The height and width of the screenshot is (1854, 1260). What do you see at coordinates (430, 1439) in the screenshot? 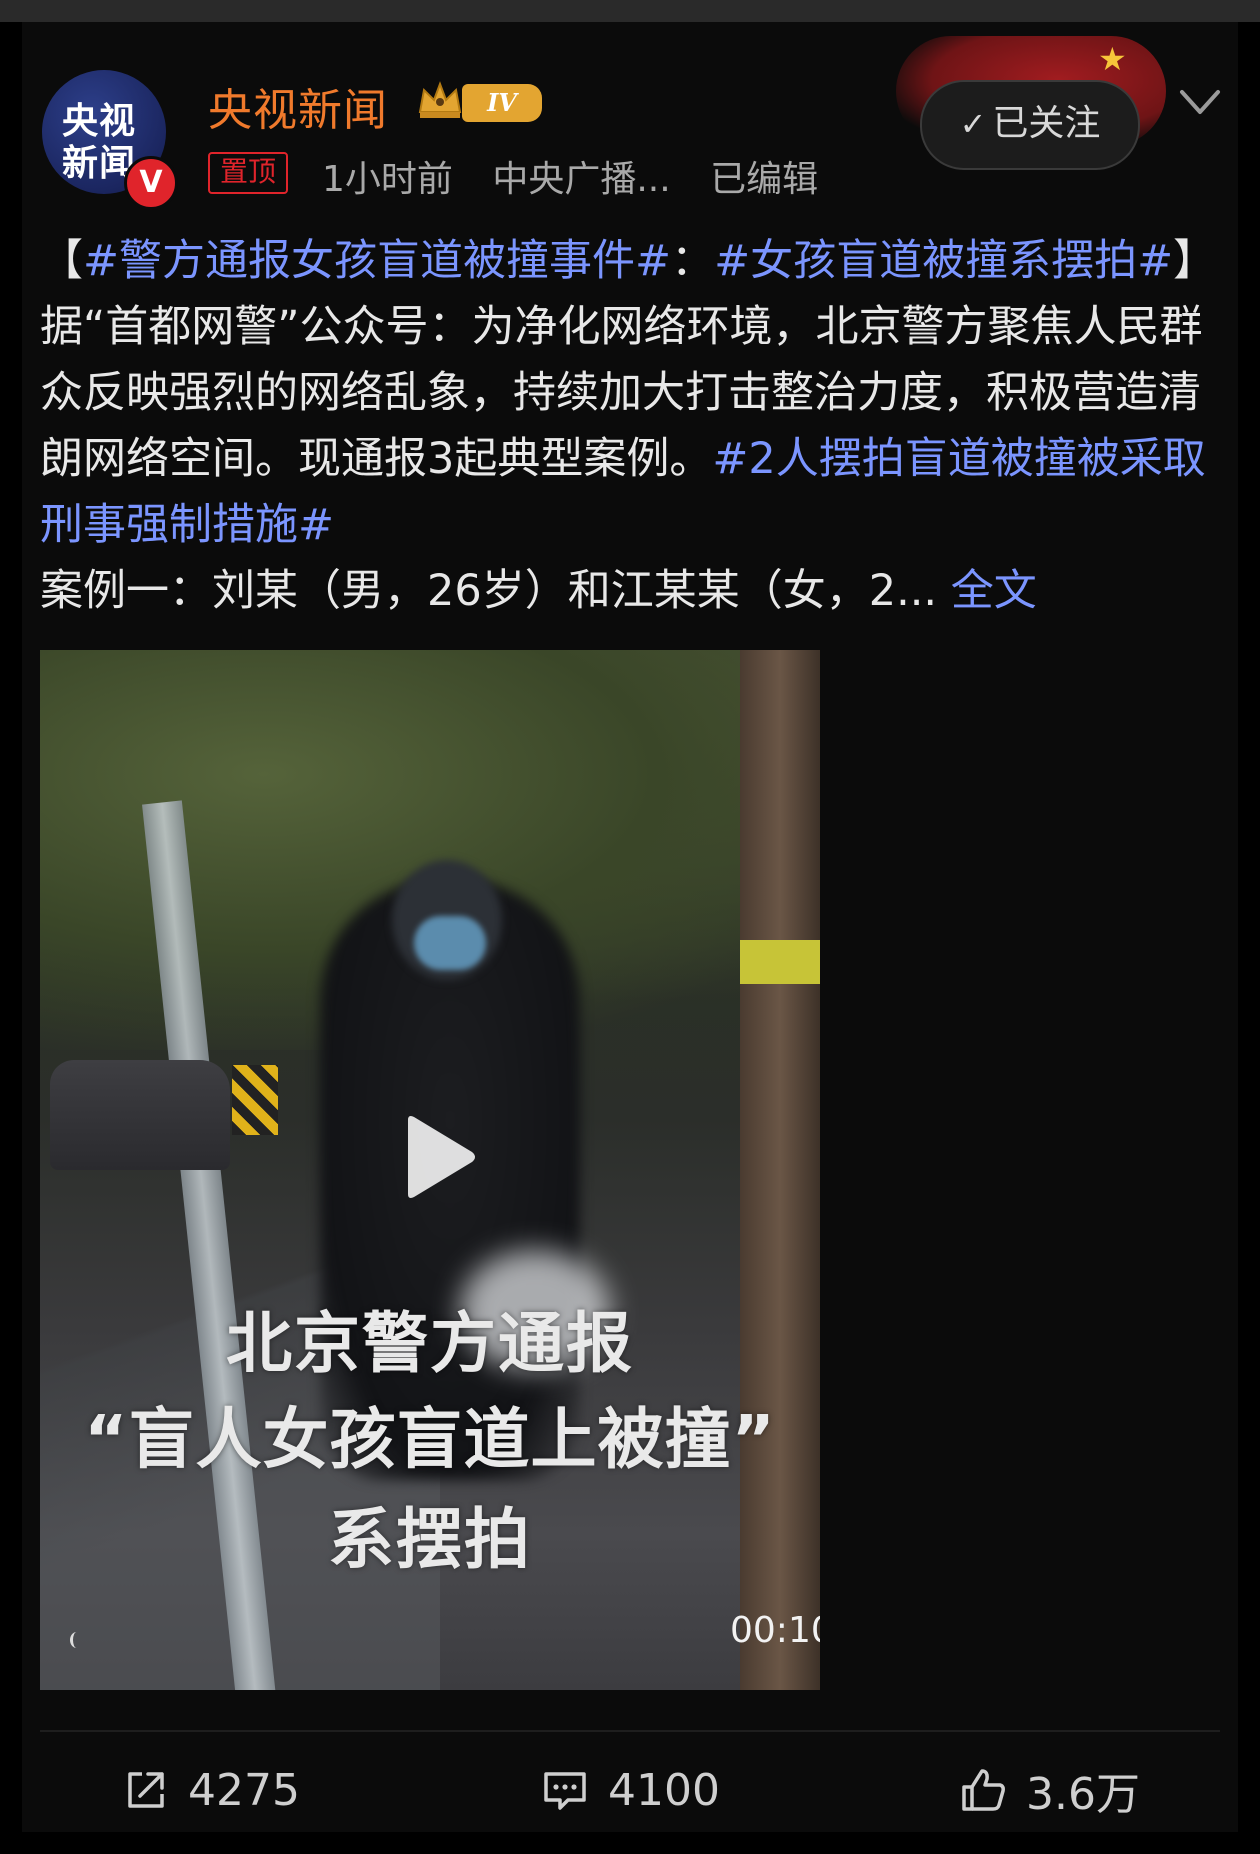
I see `video-caption-line2: “盲人女孩盲道上被撞”` at bounding box center [430, 1439].